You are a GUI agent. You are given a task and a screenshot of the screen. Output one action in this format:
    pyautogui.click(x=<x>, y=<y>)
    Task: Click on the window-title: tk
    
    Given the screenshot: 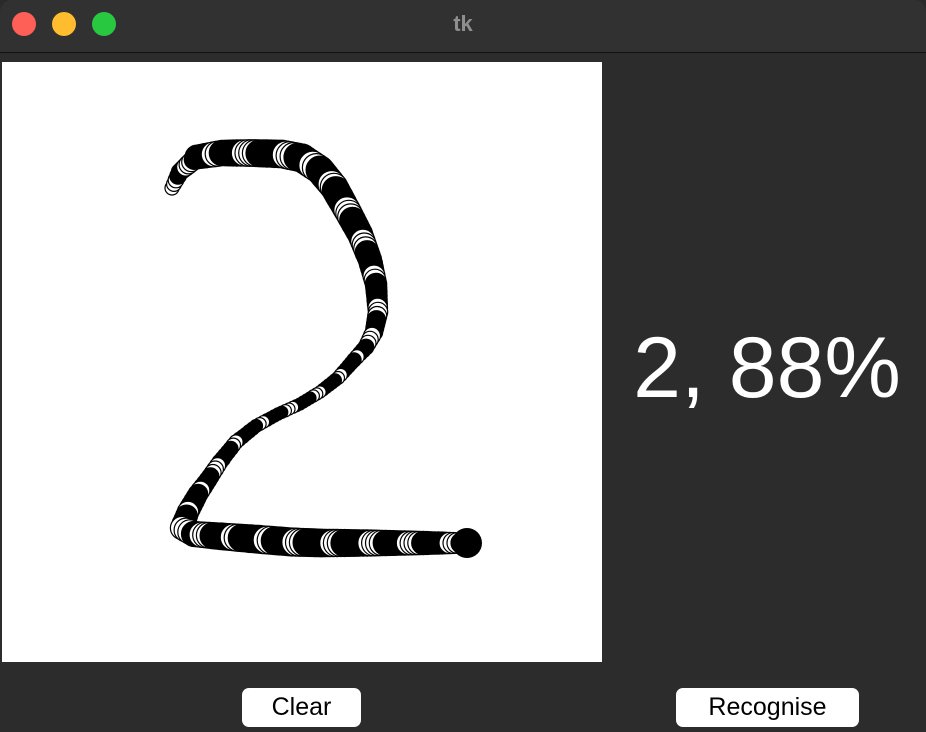 What is the action you would take?
    pyautogui.click(x=463, y=23)
    